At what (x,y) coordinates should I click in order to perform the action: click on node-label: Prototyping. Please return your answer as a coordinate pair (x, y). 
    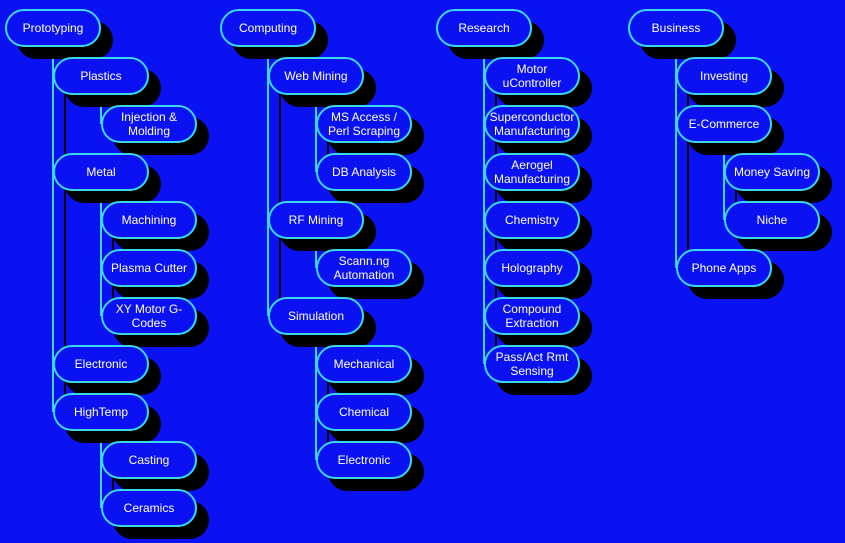
    Looking at the image, I should click on (53, 28).